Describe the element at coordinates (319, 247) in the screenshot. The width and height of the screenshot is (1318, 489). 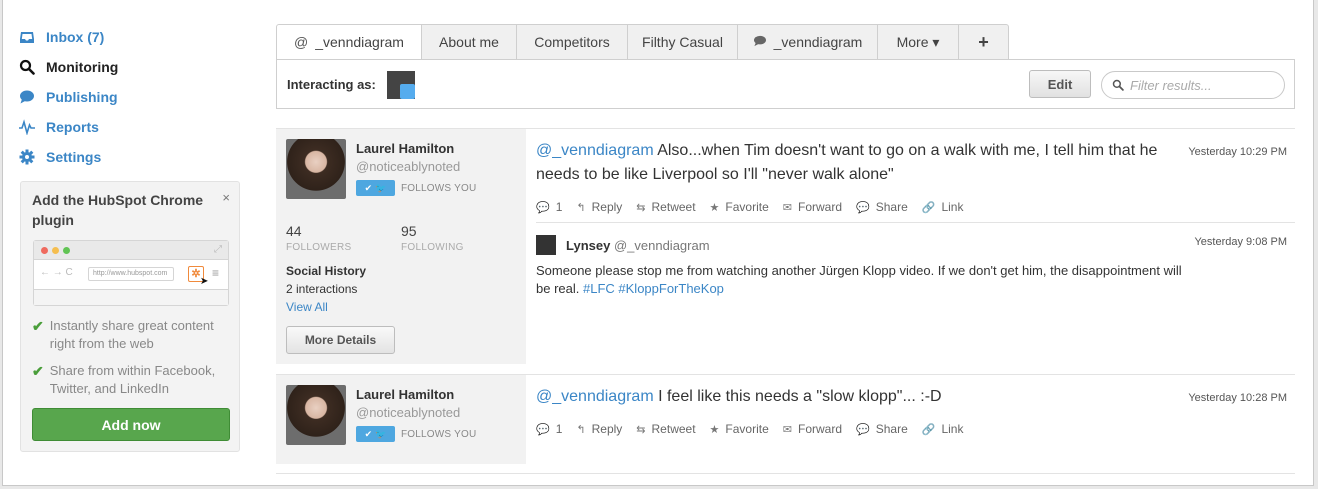
I see `followers-label: FOLLOWERS` at that location.